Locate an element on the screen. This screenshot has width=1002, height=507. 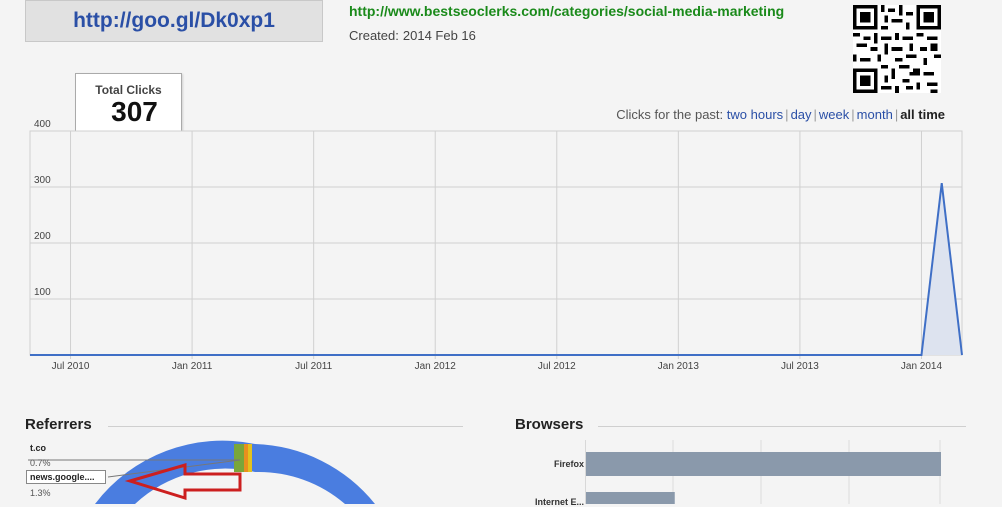
x-tick-label: Jul 2011 is located at coordinates (314, 366).